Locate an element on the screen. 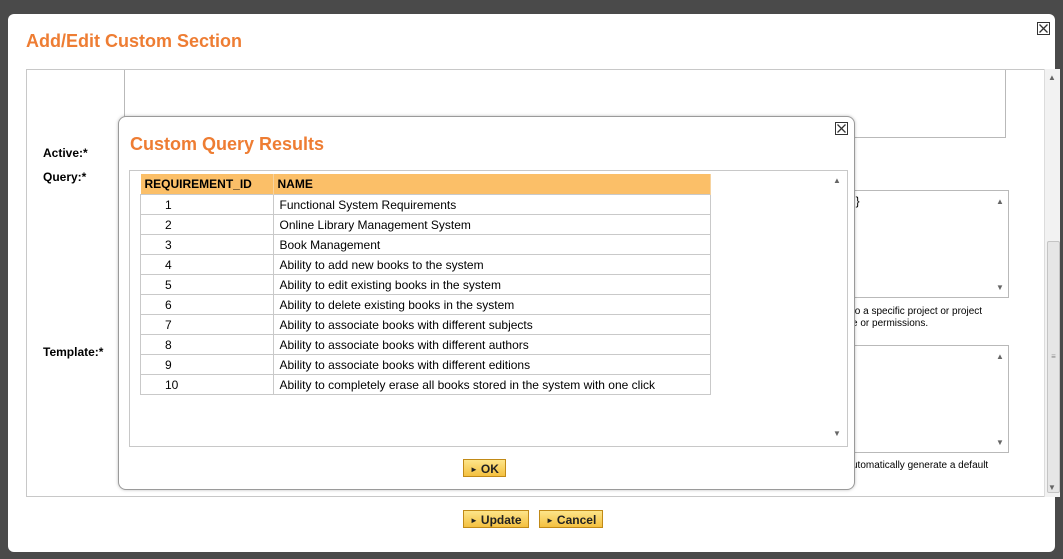 The image size is (1063, 559). query-label: Query:* is located at coordinates (65, 177).